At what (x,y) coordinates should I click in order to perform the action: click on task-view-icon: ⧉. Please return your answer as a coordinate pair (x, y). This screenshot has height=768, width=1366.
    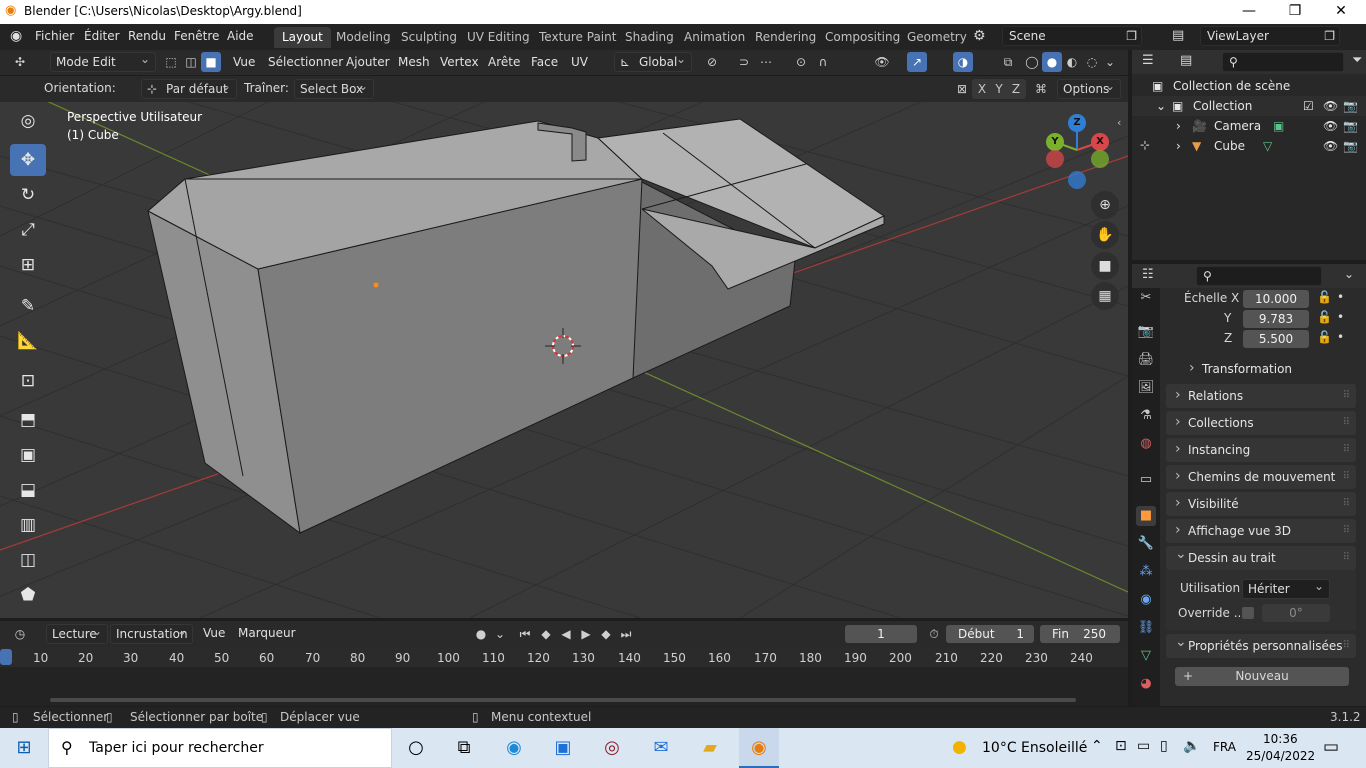
    Looking at the image, I should click on (464, 748).